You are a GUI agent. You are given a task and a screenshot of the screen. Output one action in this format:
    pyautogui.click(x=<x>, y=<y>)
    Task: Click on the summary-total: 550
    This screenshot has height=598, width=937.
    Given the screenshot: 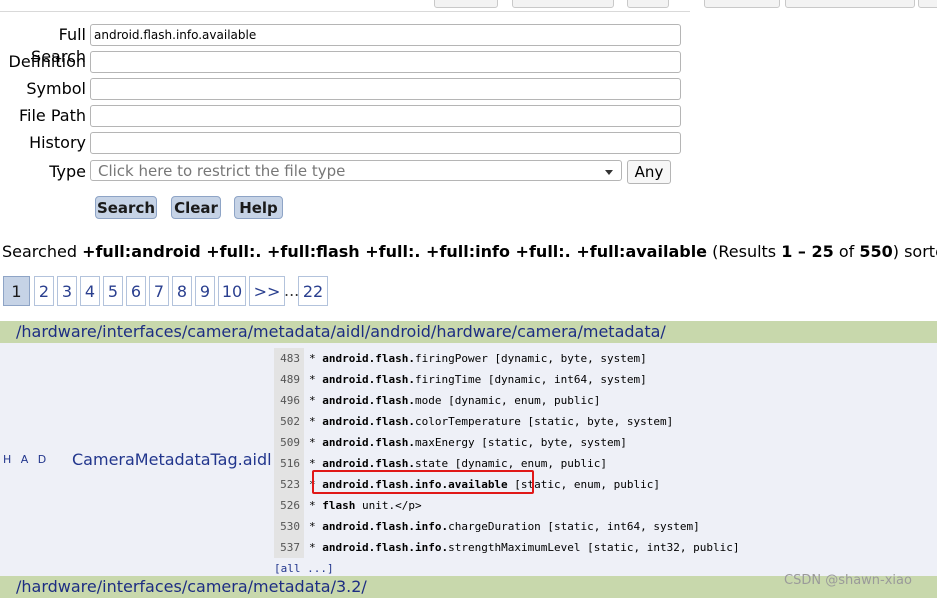 What is the action you would take?
    pyautogui.click(x=876, y=251)
    